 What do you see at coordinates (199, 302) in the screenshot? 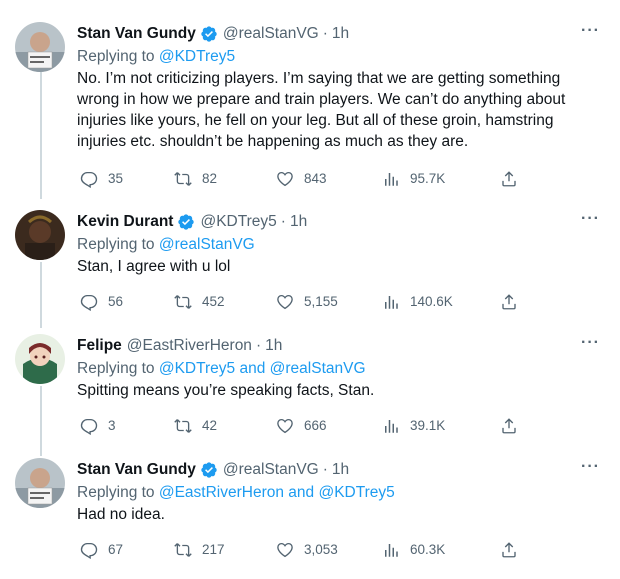
I see `retweet-button: 452` at bounding box center [199, 302].